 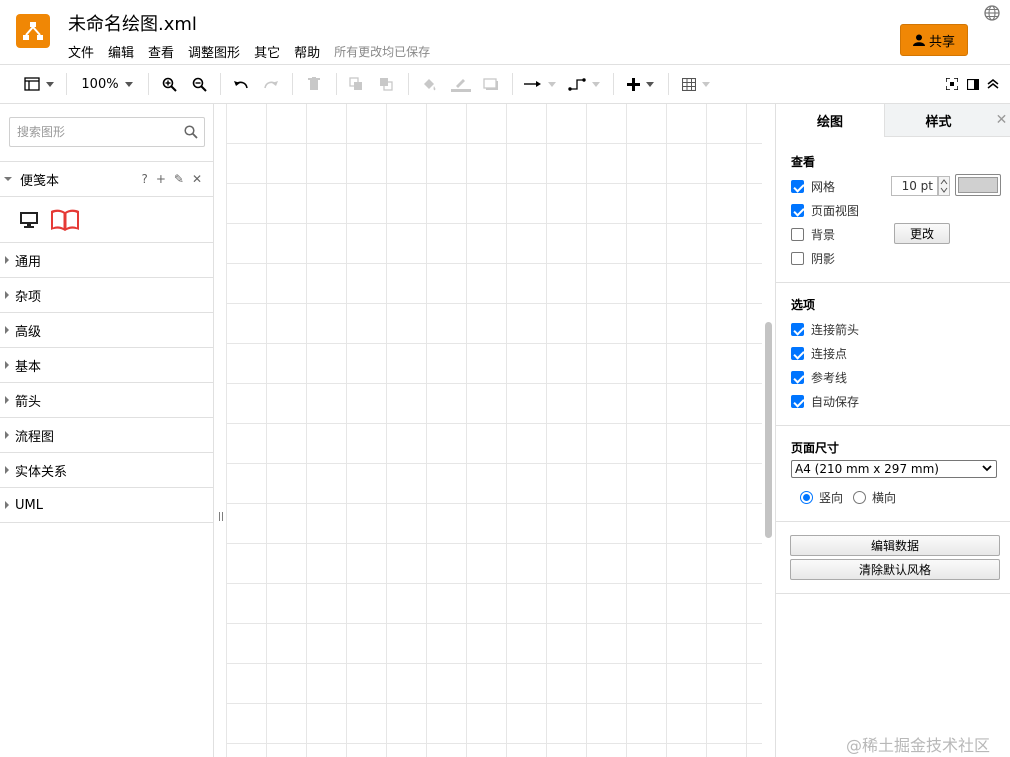 What do you see at coordinates (797, 353) in the screenshot?
I see `connection-points-checkbox` at bounding box center [797, 353].